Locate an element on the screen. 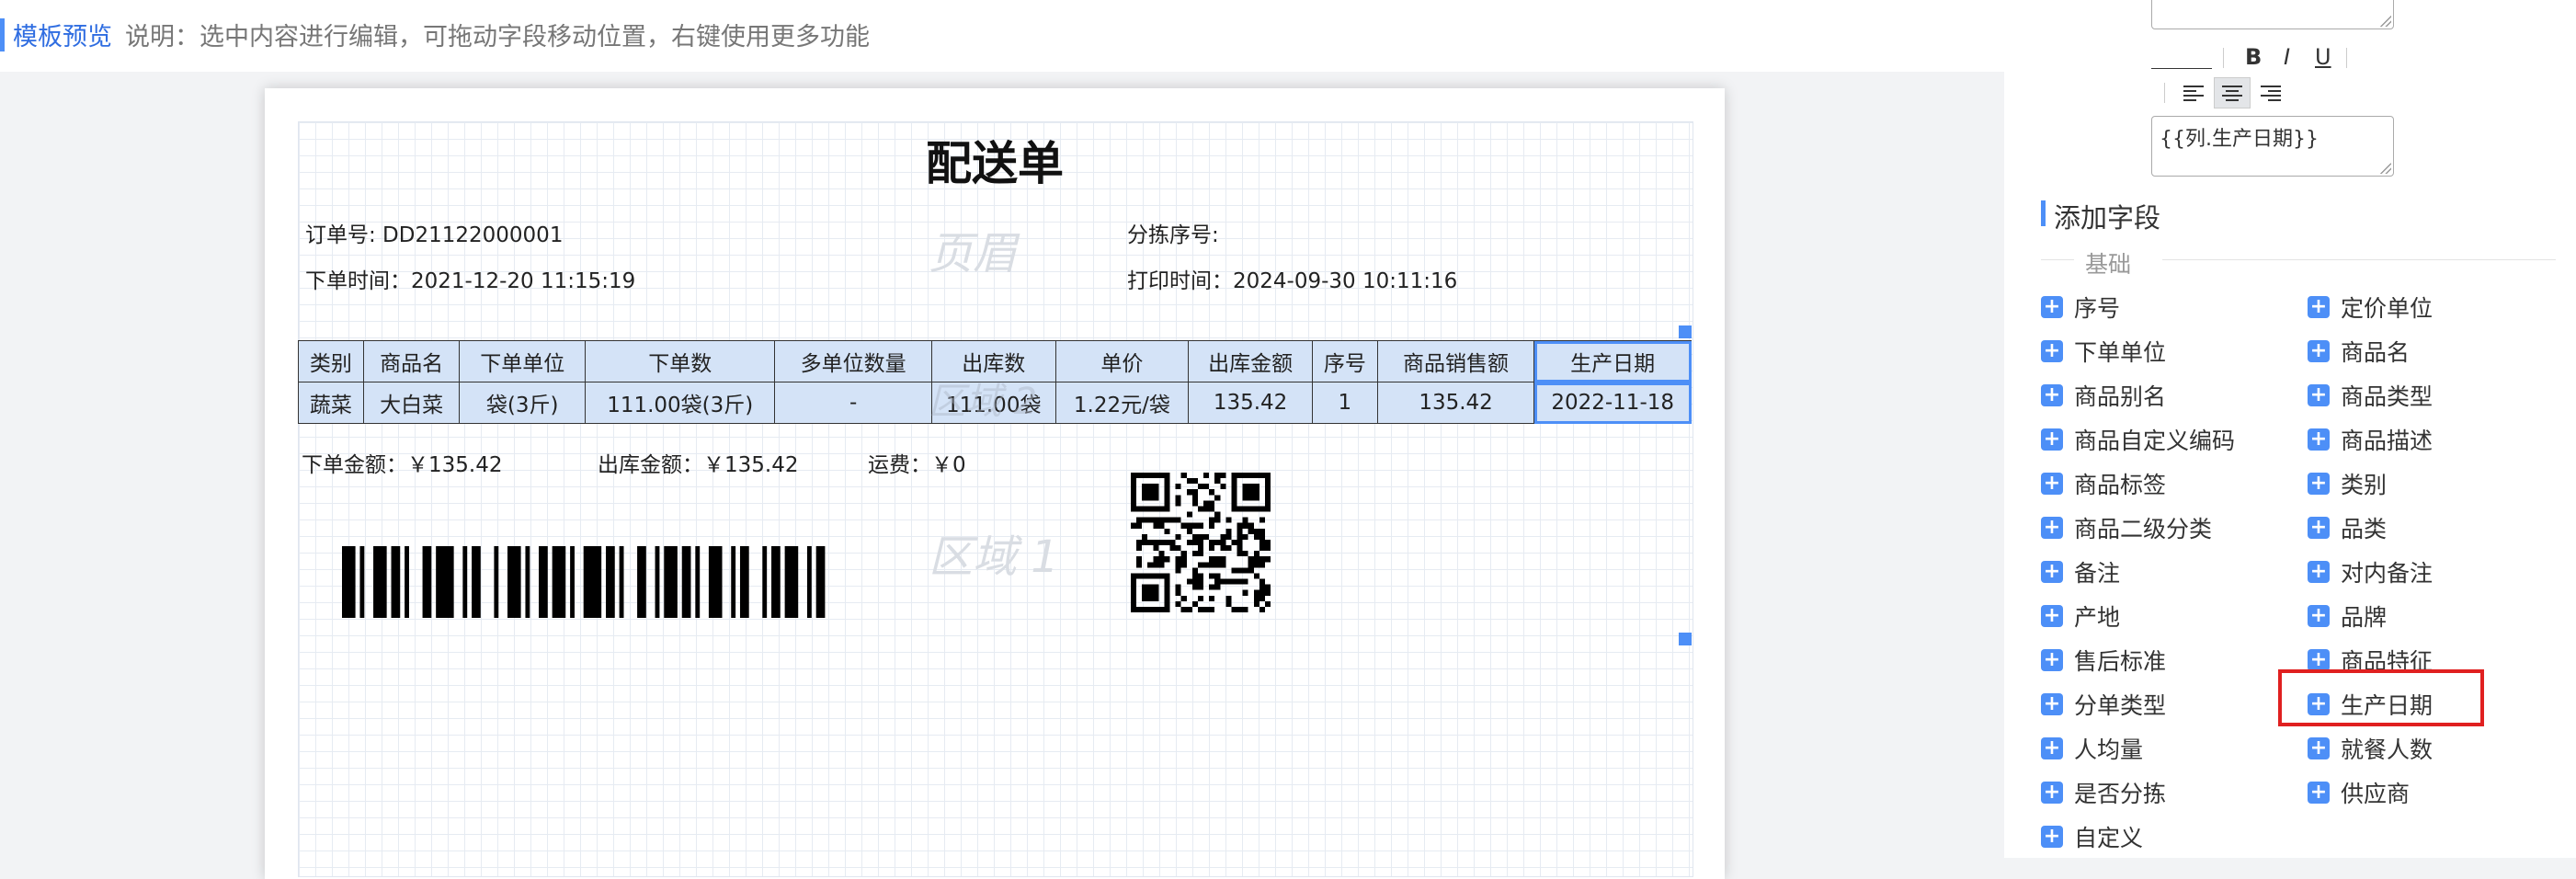 This screenshot has width=2576, height=879. table-cell: 111.00袋(3斤) is located at coordinates (680, 403).